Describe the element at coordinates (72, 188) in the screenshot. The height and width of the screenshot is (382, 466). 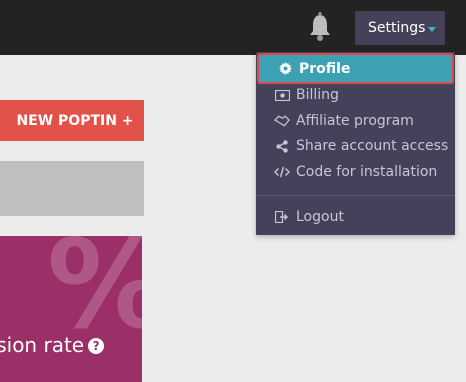
I see `placeholder-bar` at that location.